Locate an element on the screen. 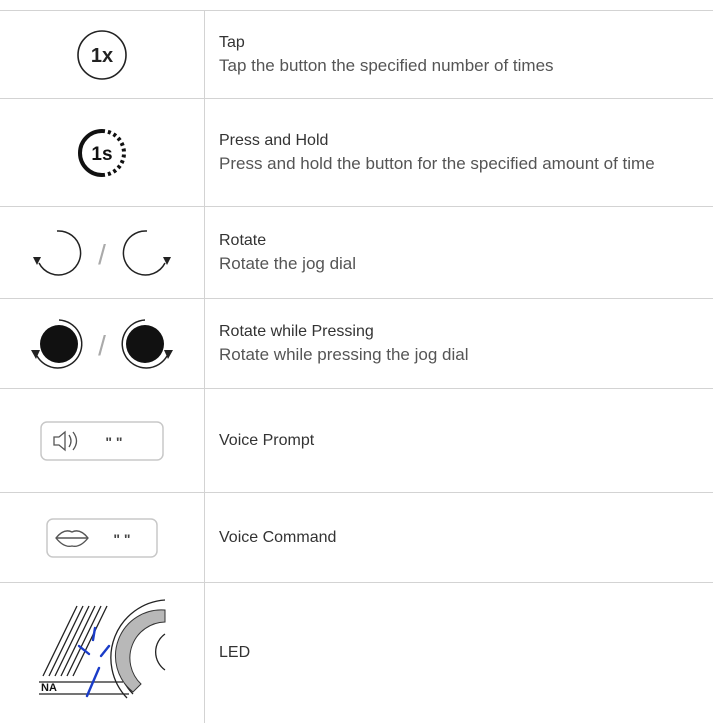  tap-icon-cell: 1x is located at coordinates (102, 54).